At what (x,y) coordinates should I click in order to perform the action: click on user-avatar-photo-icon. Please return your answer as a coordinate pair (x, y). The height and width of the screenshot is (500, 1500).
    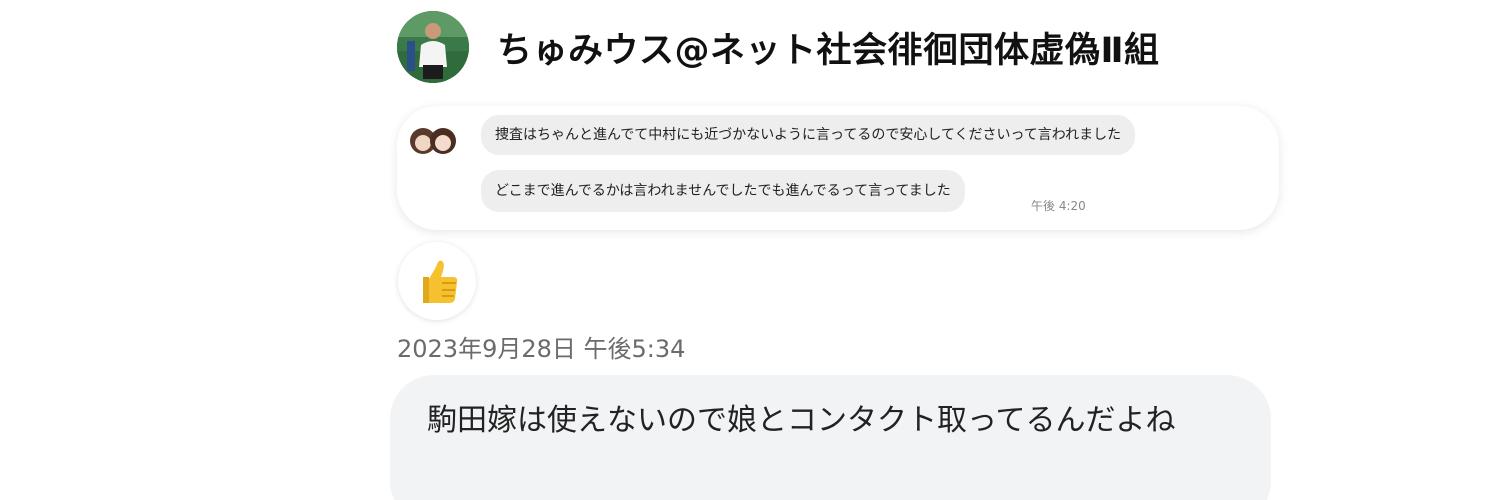
    Looking at the image, I should click on (433, 47).